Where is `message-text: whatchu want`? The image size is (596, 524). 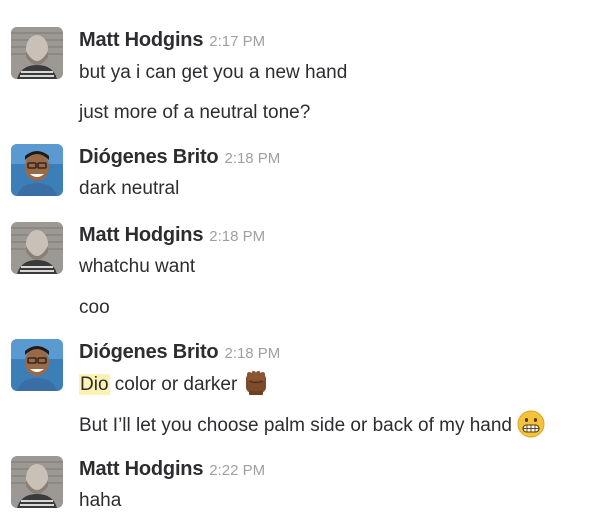
message-text: whatchu want is located at coordinates (137, 266).